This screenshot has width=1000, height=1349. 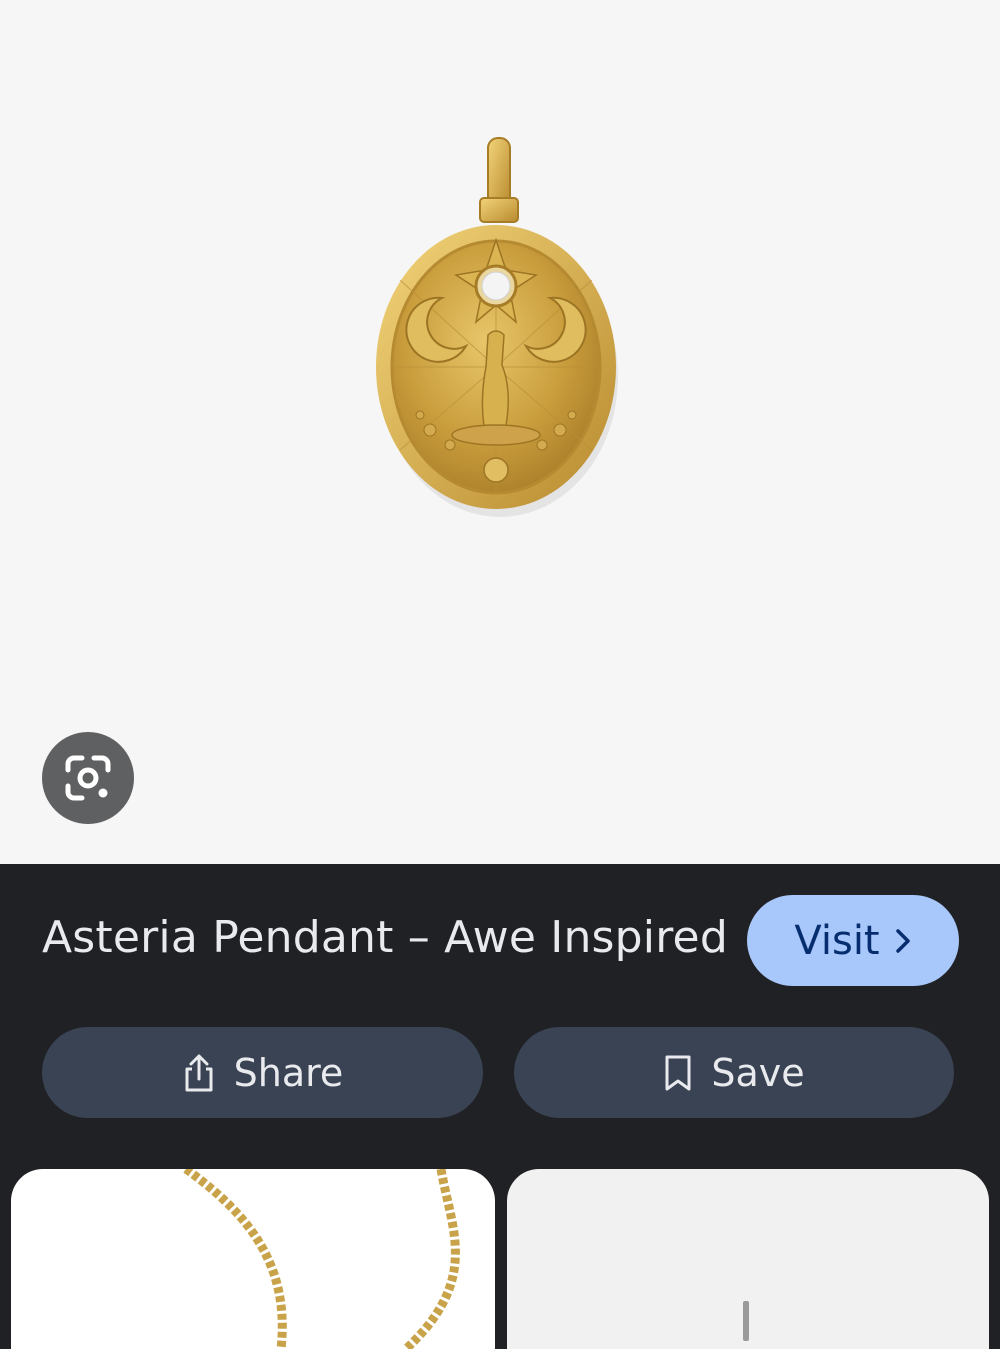 I want to click on pendant-image, so click(x=497, y=327).